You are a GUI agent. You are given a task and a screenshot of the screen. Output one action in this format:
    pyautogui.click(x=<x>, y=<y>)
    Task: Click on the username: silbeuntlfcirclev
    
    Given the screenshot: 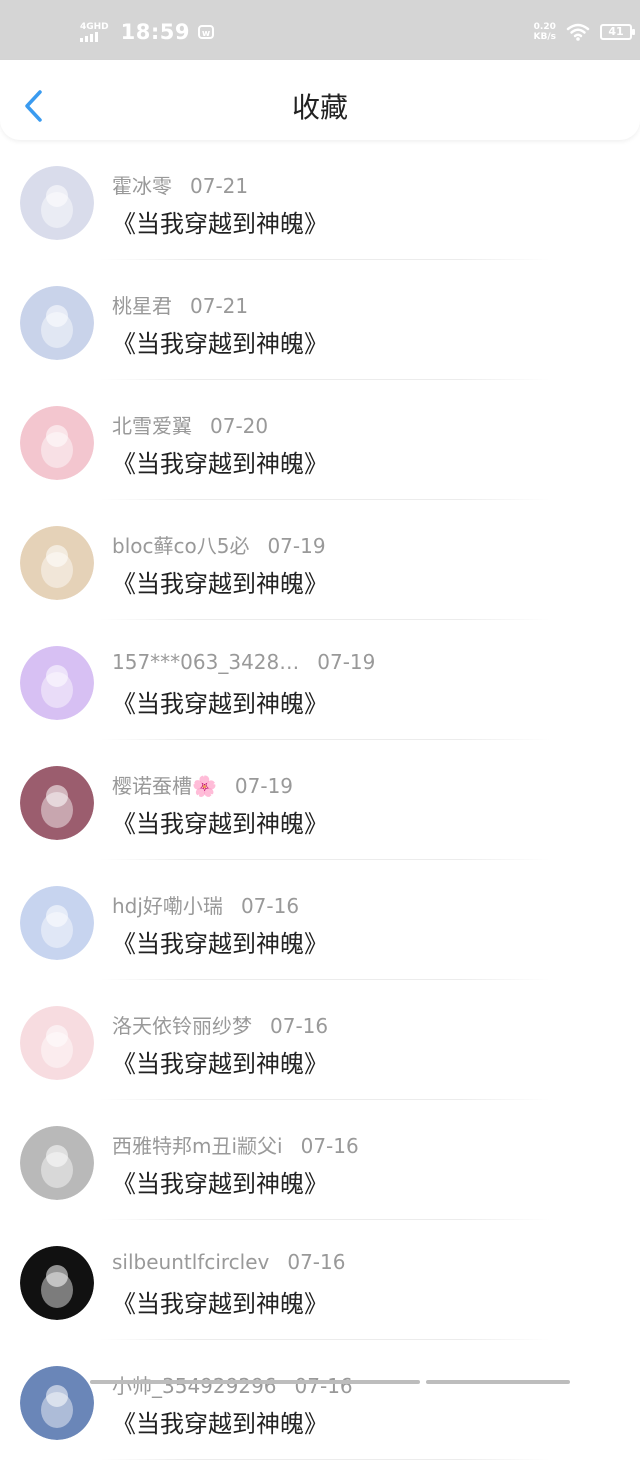 What is the action you would take?
    pyautogui.click(x=190, y=1262)
    